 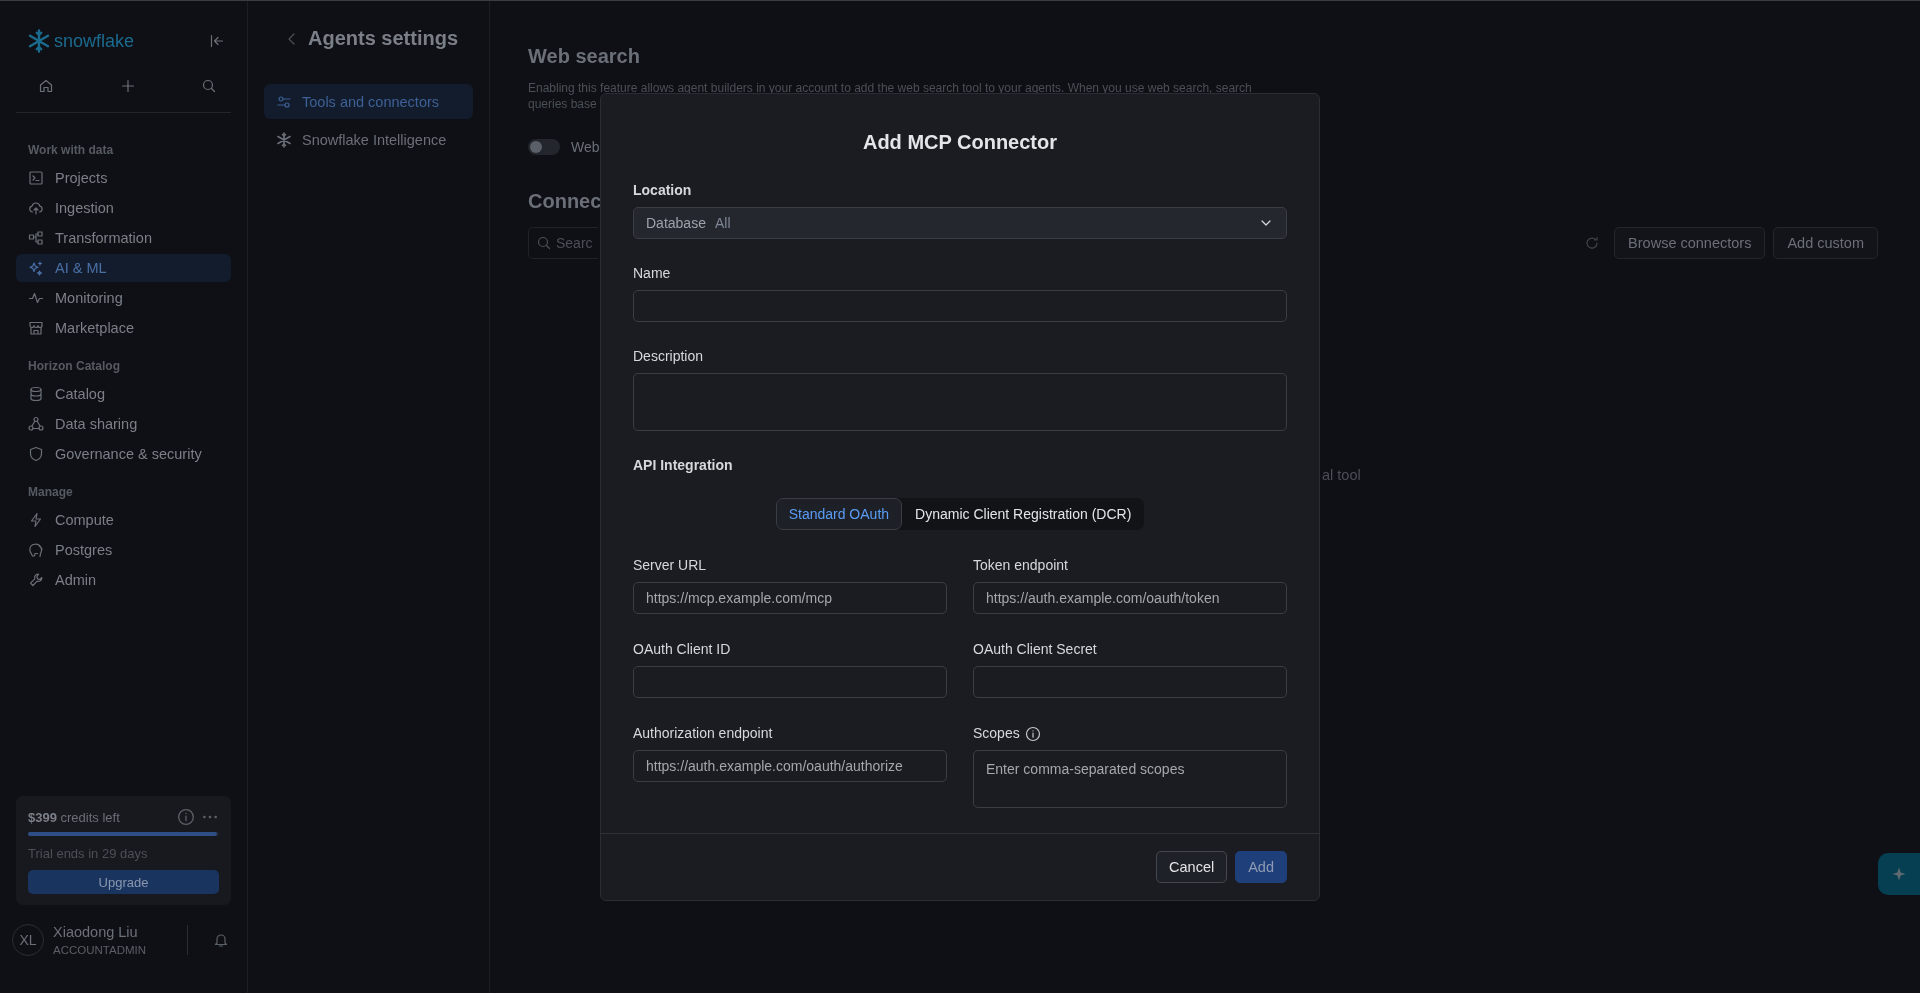 What do you see at coordinates (100, 950) in the screenshot?
I see `user-role: ACCOUNTADMIN` at bounding box center [100, 950].